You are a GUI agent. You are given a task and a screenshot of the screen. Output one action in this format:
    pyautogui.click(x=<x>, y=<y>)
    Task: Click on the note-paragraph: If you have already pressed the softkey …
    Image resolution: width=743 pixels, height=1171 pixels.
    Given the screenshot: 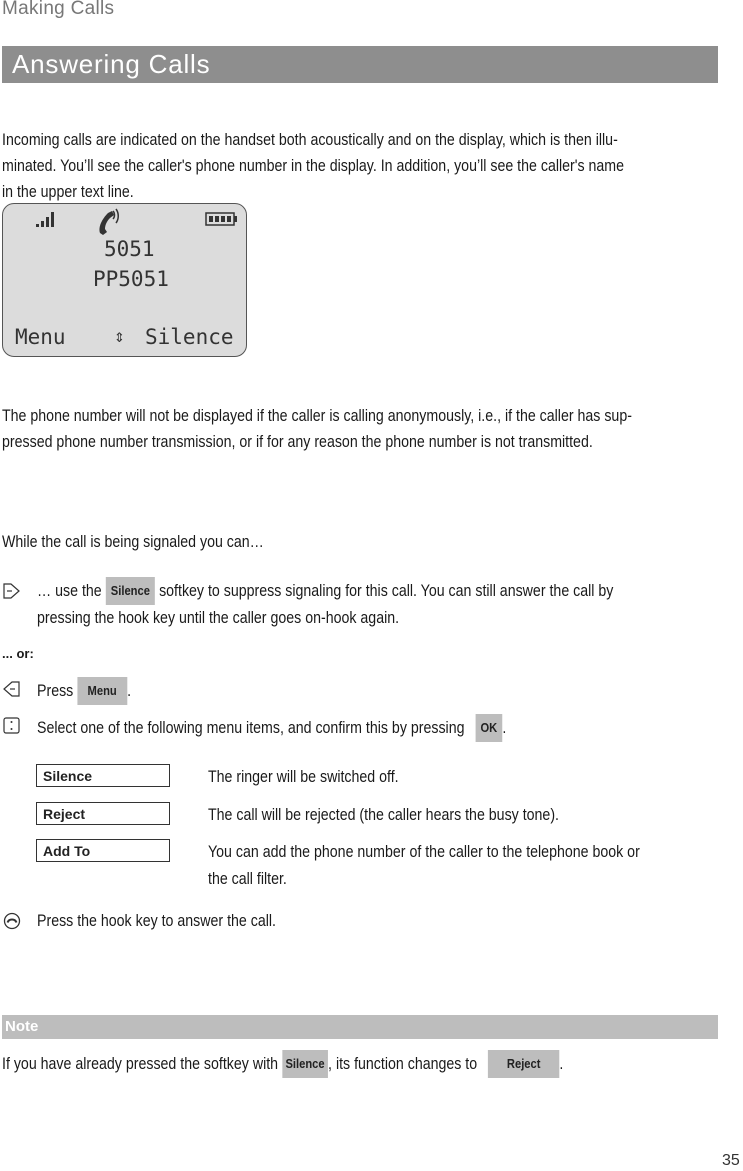 What is the action you would take?
    pyautogui.click(x=328, y=1064)
    